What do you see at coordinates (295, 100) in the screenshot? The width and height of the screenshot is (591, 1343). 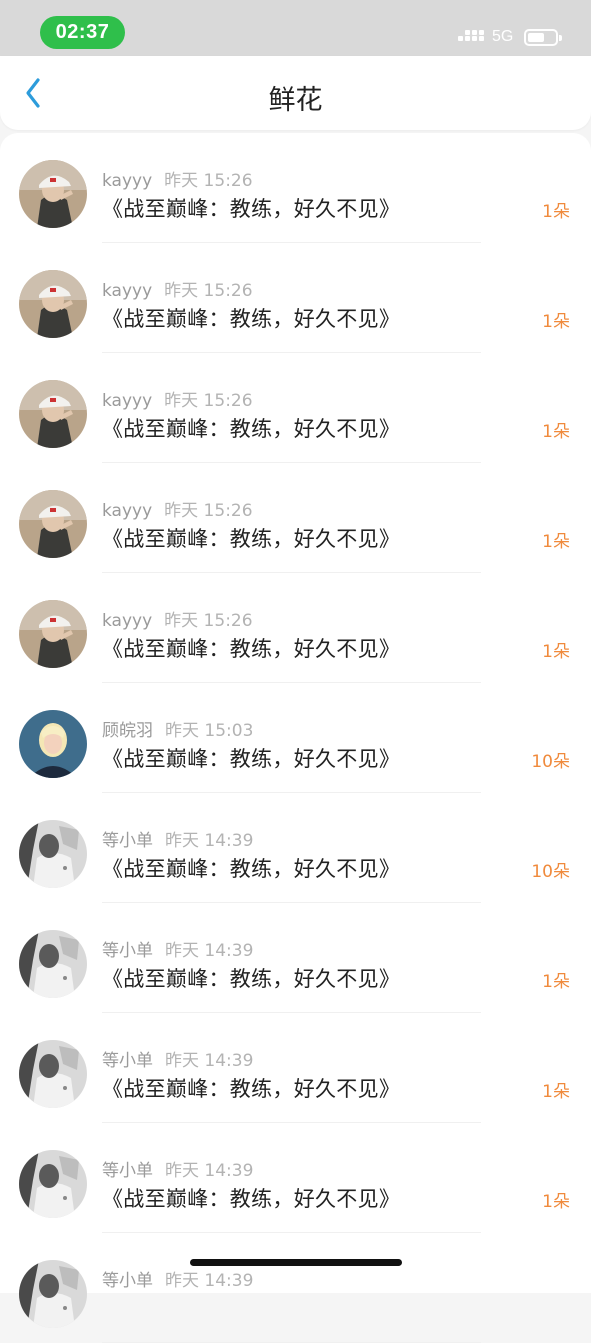 I see `page-title: 鲜花` at bounding box center [295, 100].